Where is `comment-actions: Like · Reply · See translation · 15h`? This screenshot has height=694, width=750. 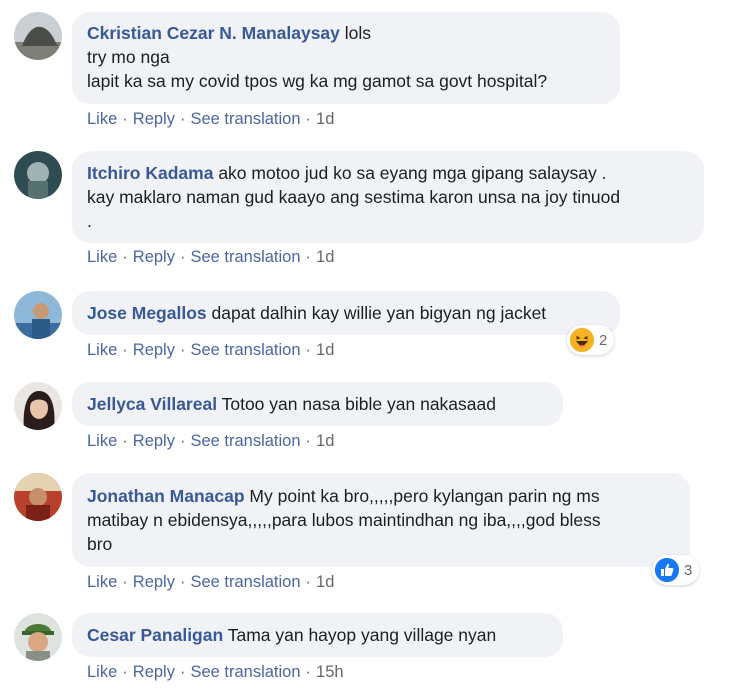
comment-actions: Like · Reply · See translation · 15h is located at coordinates (215, 672).